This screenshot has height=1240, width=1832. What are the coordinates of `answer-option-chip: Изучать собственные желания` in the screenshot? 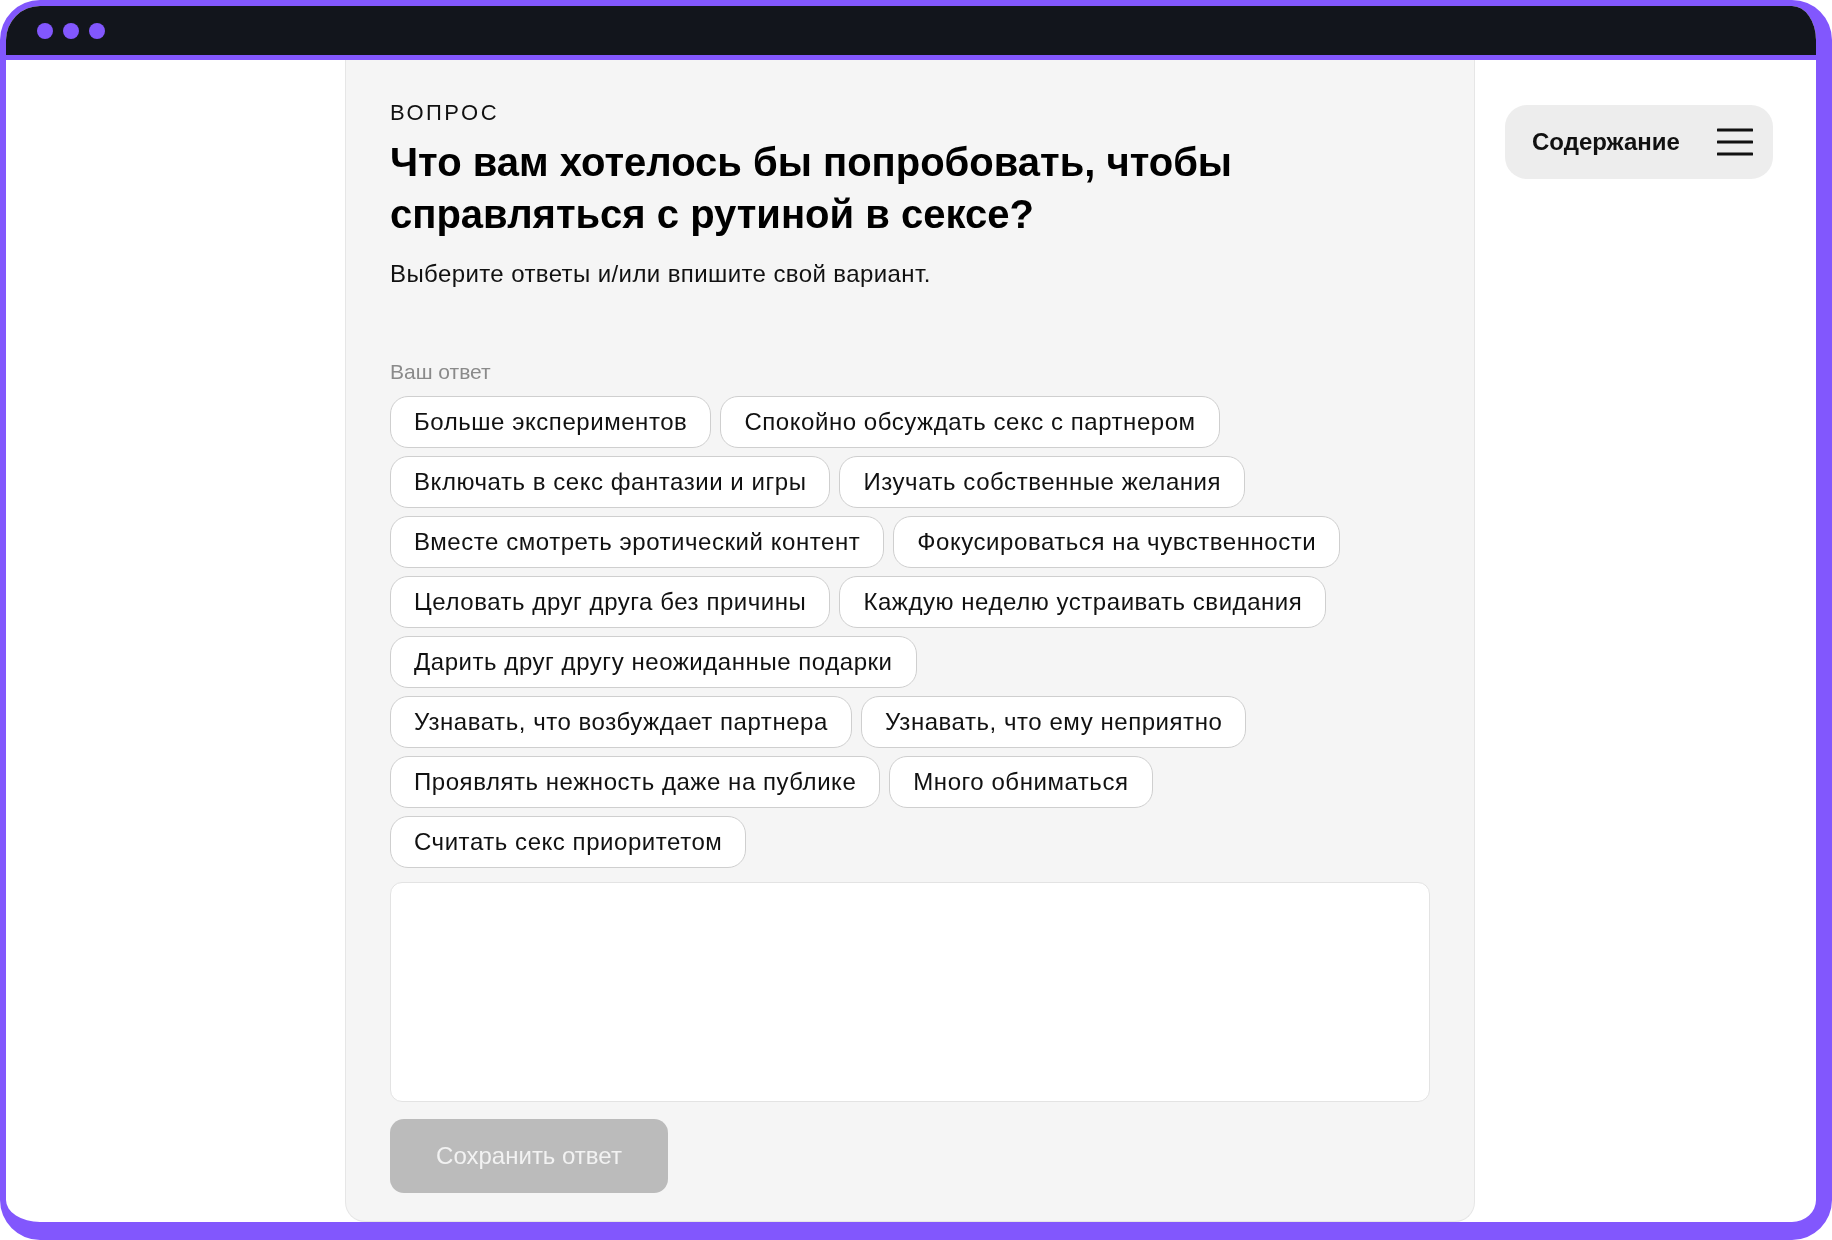 It's located at (1042, 482).